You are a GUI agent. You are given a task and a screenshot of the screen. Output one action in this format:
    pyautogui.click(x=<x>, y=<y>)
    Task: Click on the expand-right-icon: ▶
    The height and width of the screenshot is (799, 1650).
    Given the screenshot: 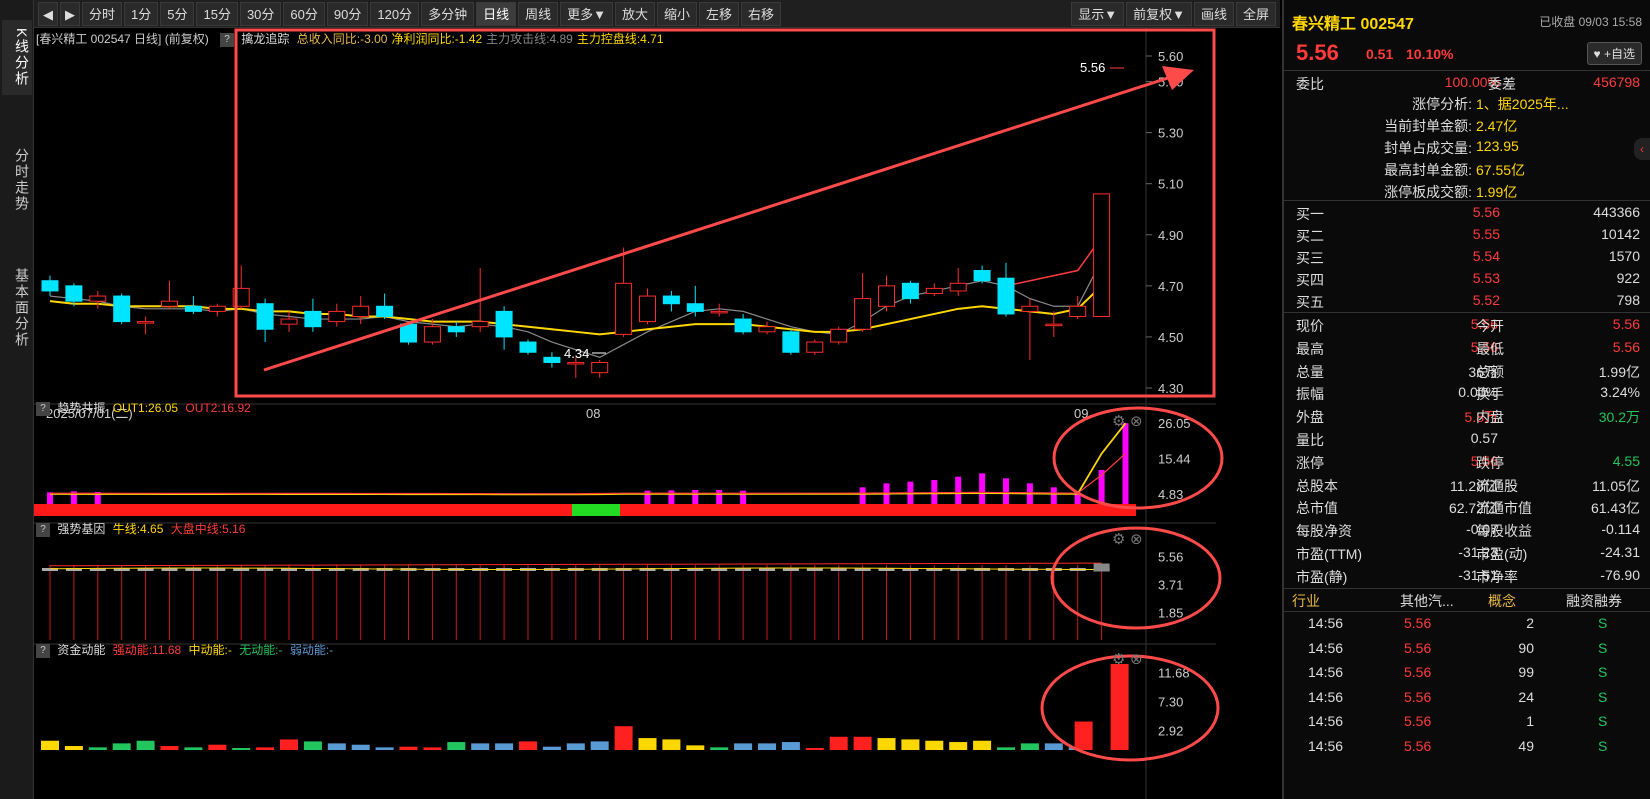 What is the action you would take?
    pyautogui.click(x=70, y=13)
    